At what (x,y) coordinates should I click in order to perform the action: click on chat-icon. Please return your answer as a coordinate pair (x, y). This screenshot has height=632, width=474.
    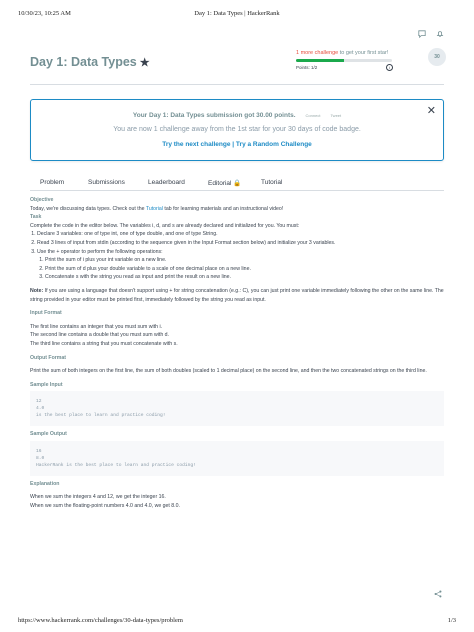
    Looking at the image, I should click on (422, 34).